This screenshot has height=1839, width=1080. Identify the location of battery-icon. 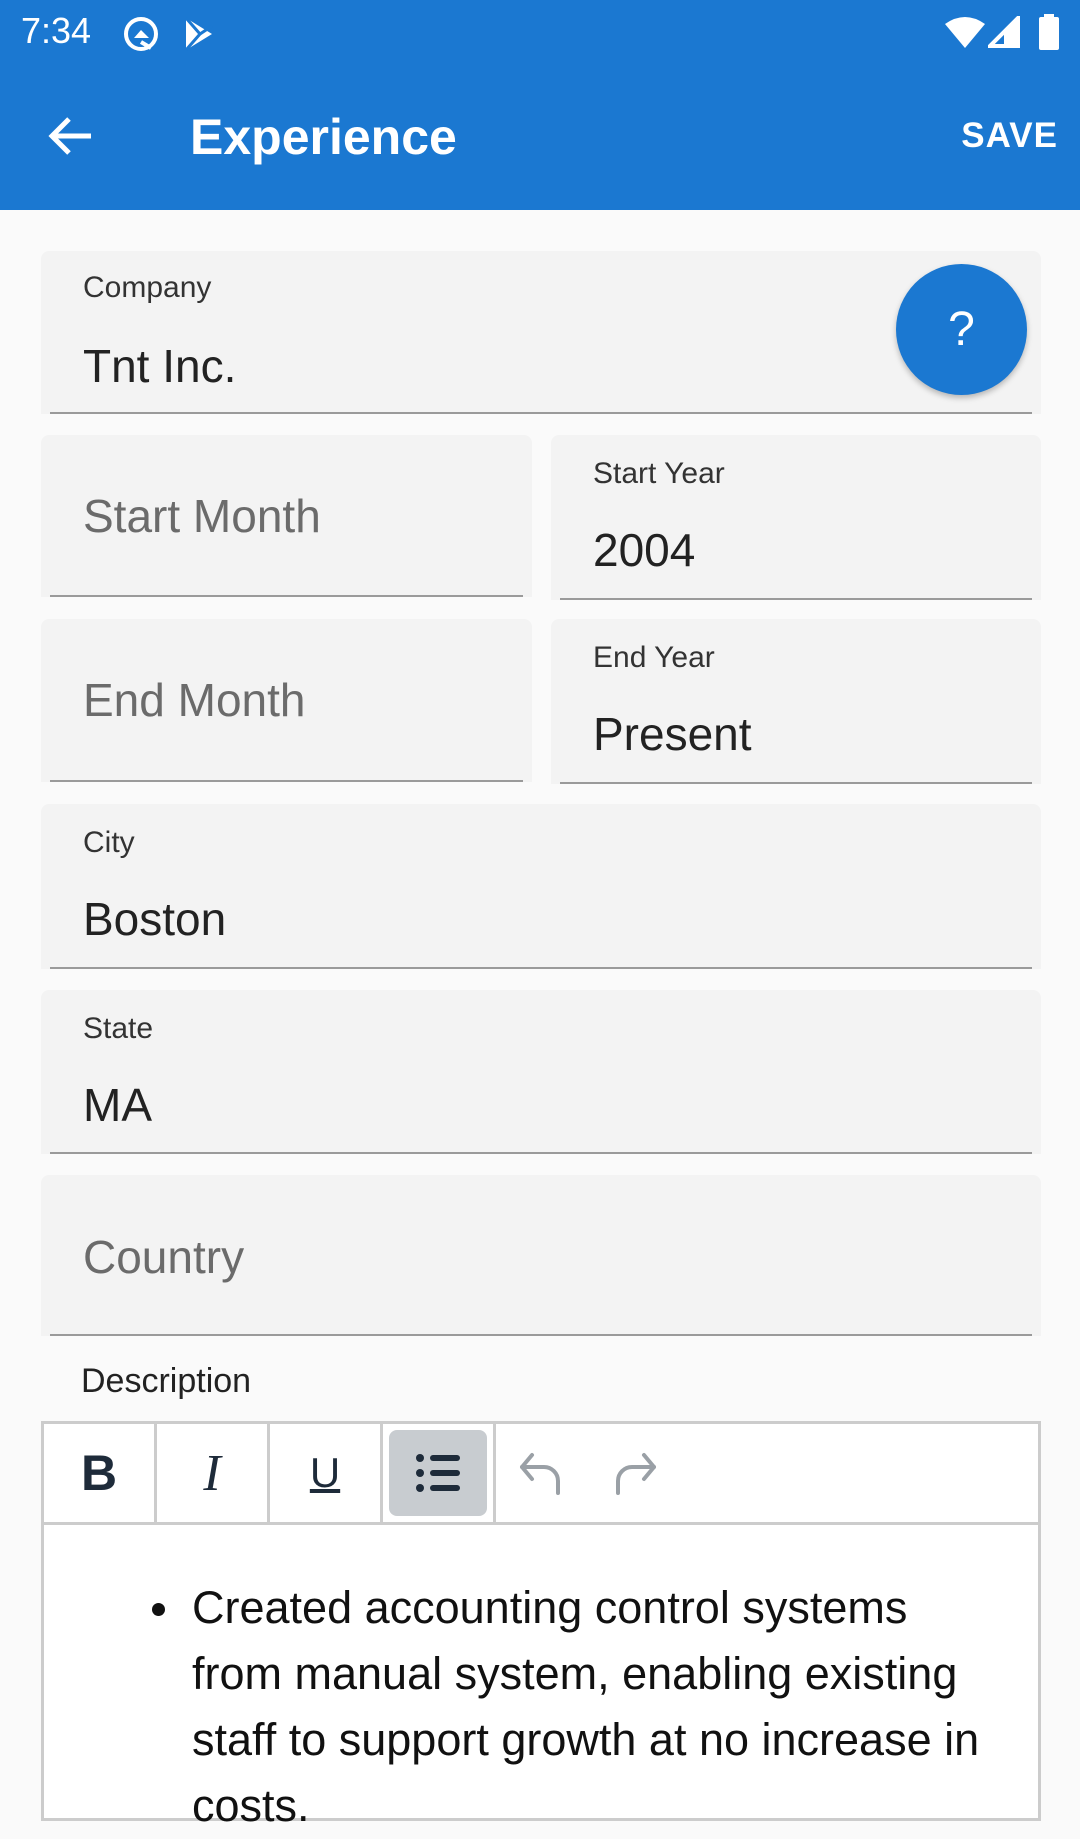
(1049, 34).